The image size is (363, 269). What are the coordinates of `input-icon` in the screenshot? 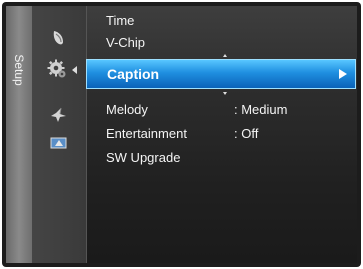 It's located at (59, 143).